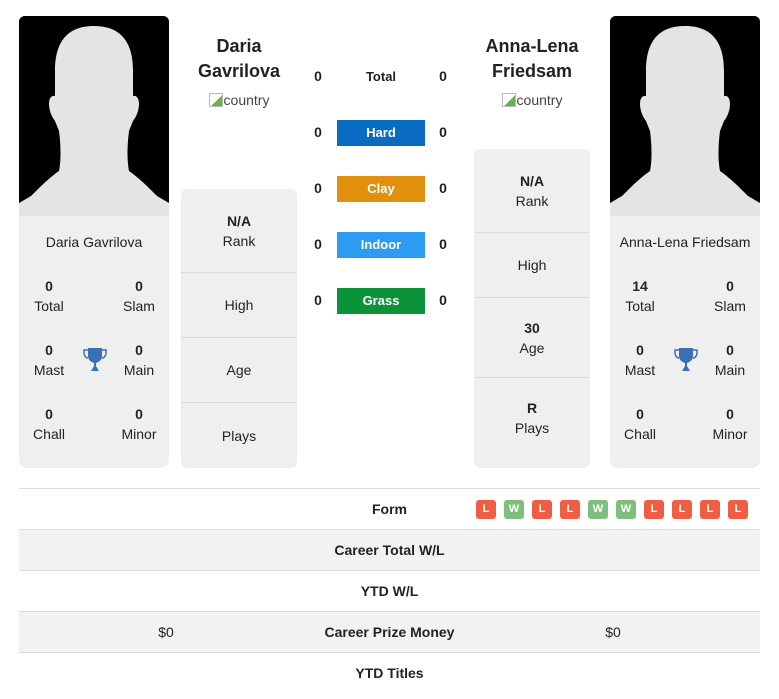 The image size is (779, 699). What do you see at coordinates (532, 100) in the screenshot?
I see `country-flag-right: country` at bounding box center [532, 100].